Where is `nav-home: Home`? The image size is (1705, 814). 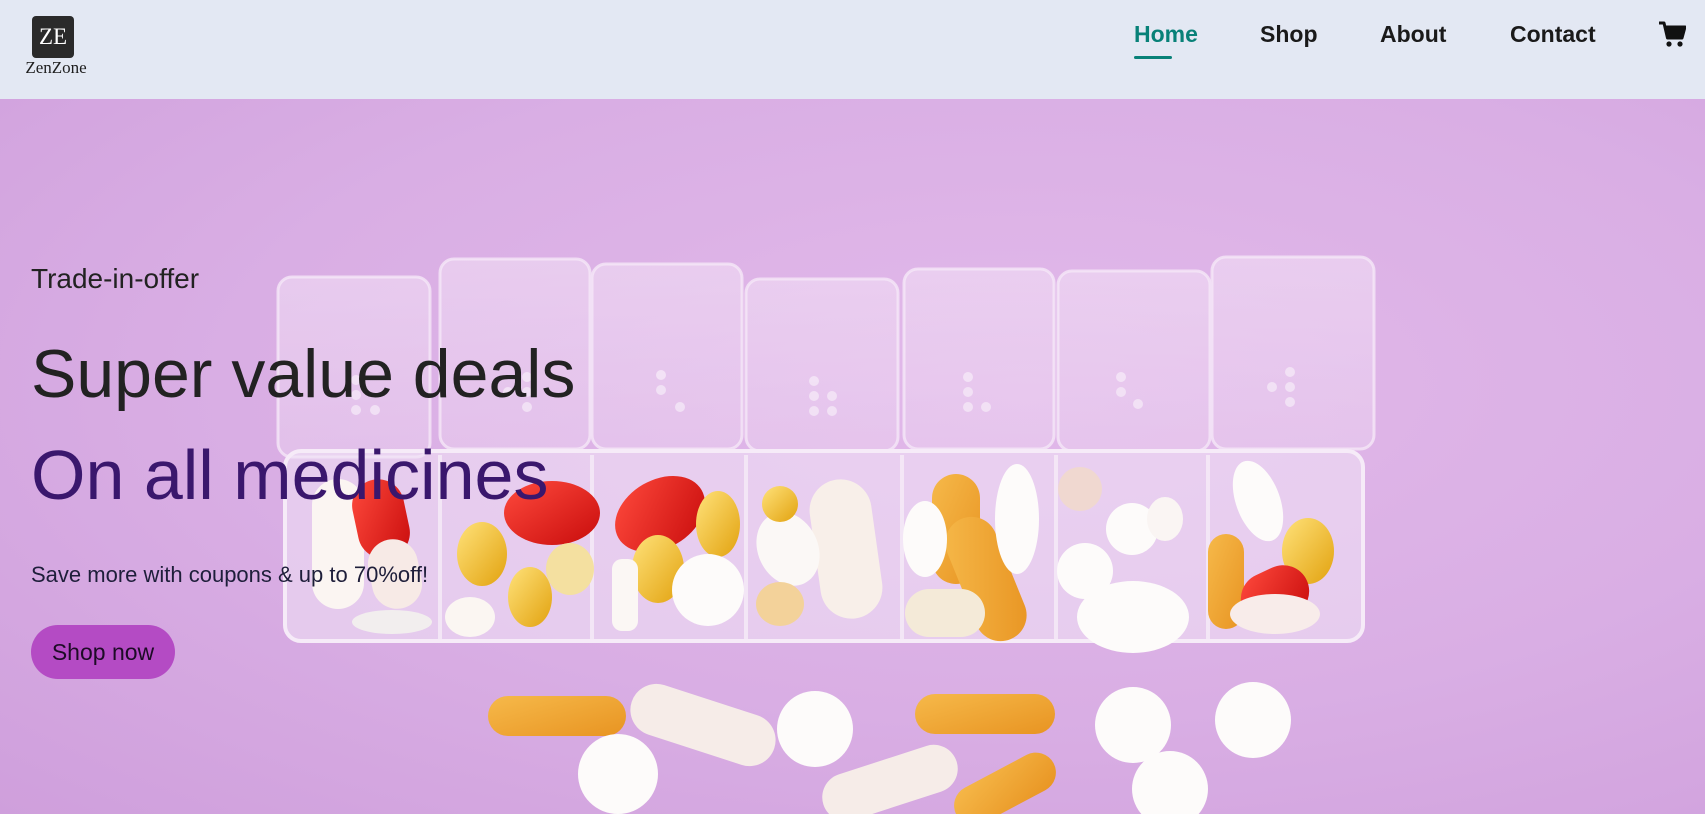 nav-home: Home is located at coordinates (1166, 40).